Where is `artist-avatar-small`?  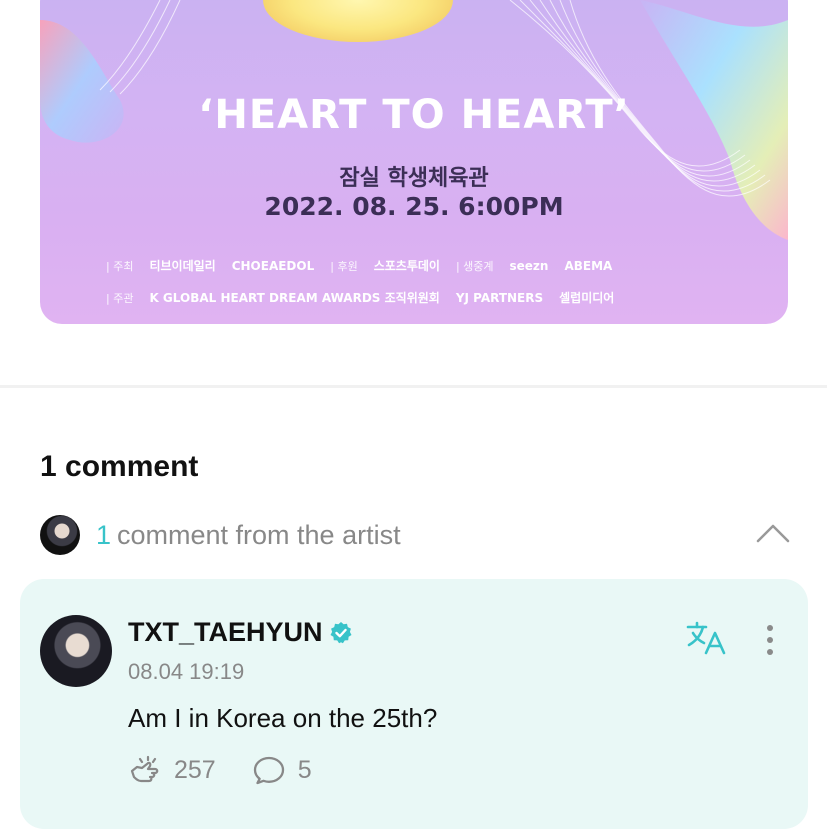 artist-avatar-small is located at coordinates (60, 535).